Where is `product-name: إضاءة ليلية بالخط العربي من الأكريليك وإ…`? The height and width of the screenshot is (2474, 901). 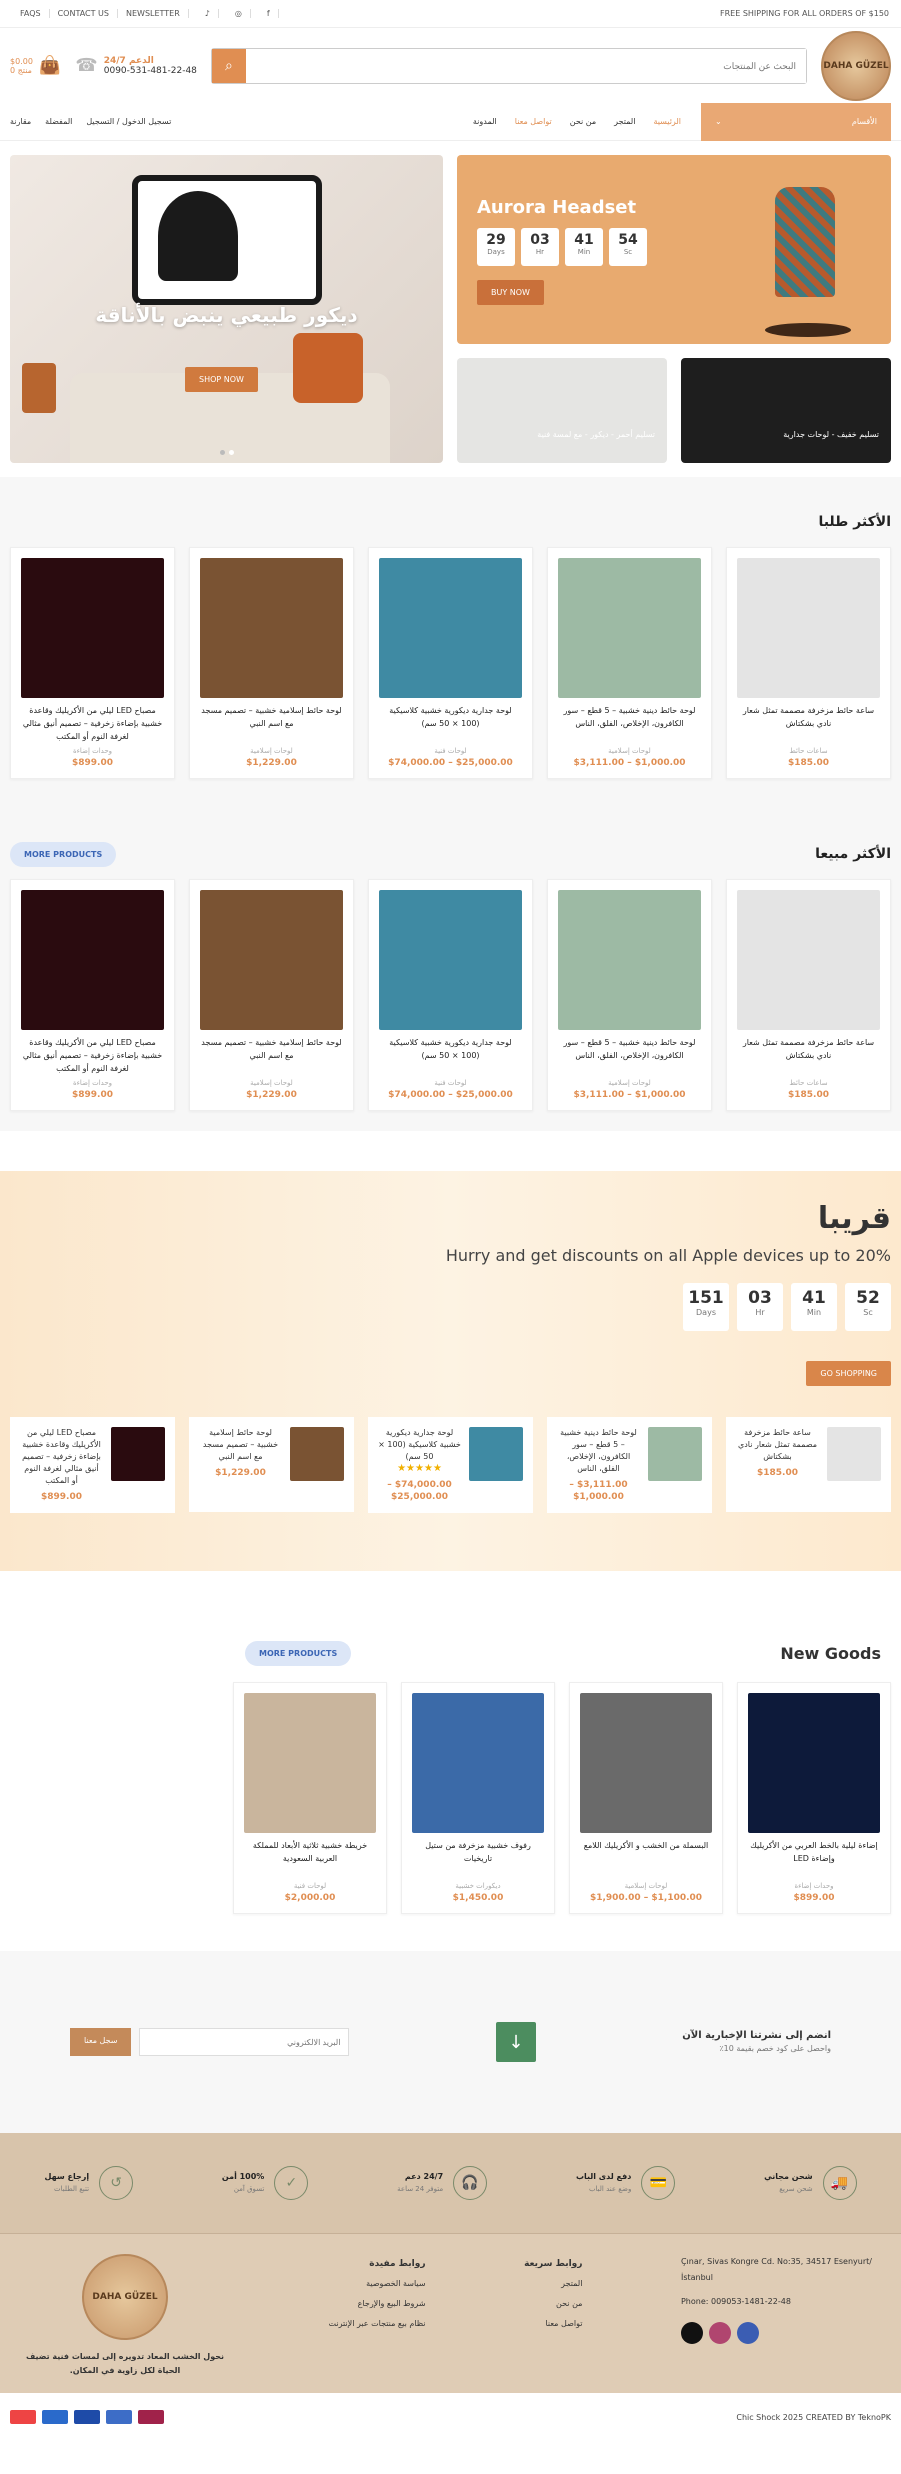
product-name: إضاءة ليلية بالخط العربي من الأكريليك وإ… is located at coordinates (814, 1859).